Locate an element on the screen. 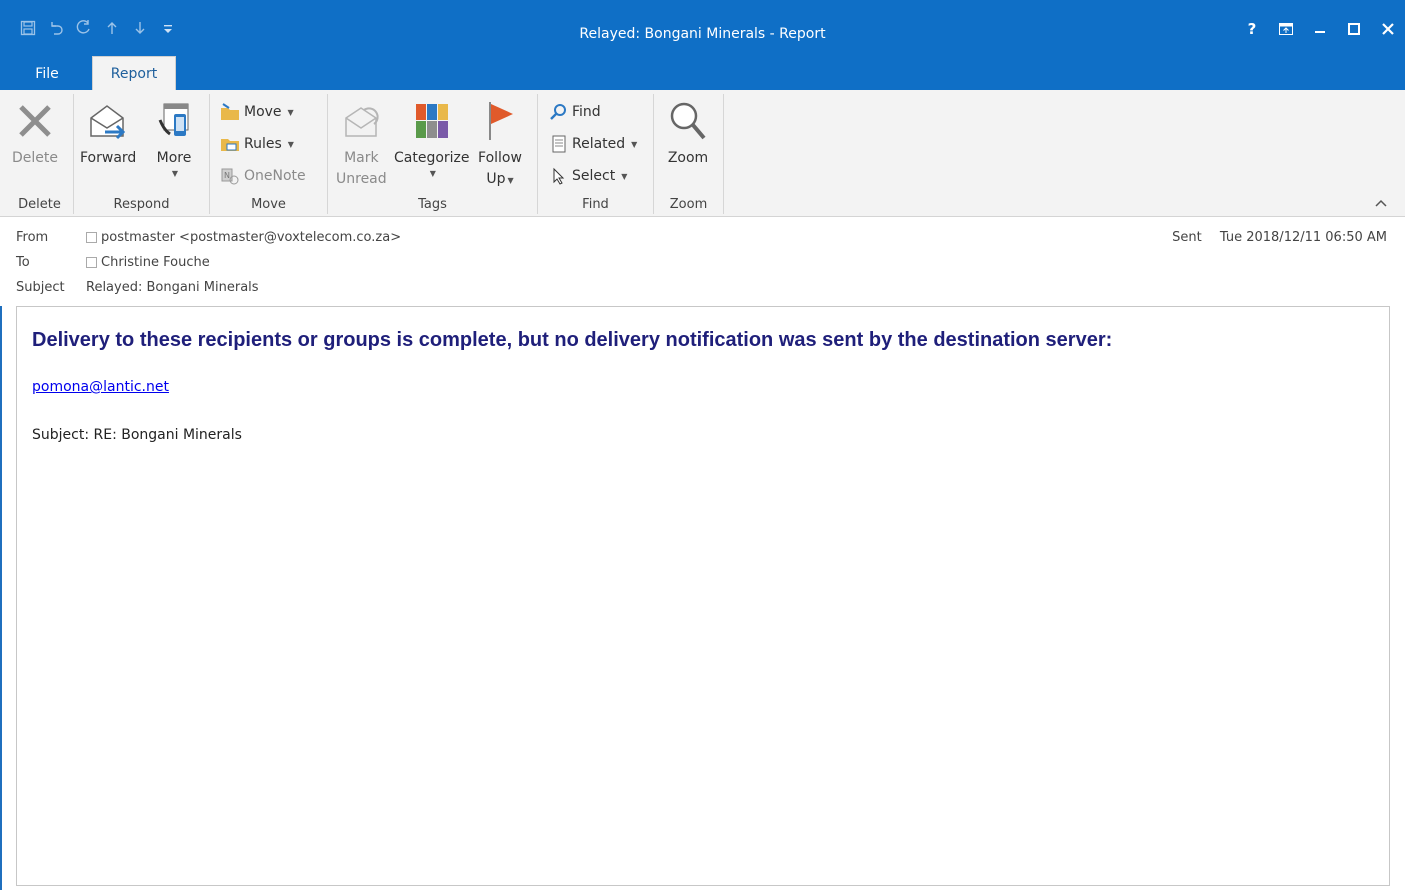 This screenshot has height=890, width=1405. recipient-link: pomona@lantic.net is located at coordinates (100, 387).